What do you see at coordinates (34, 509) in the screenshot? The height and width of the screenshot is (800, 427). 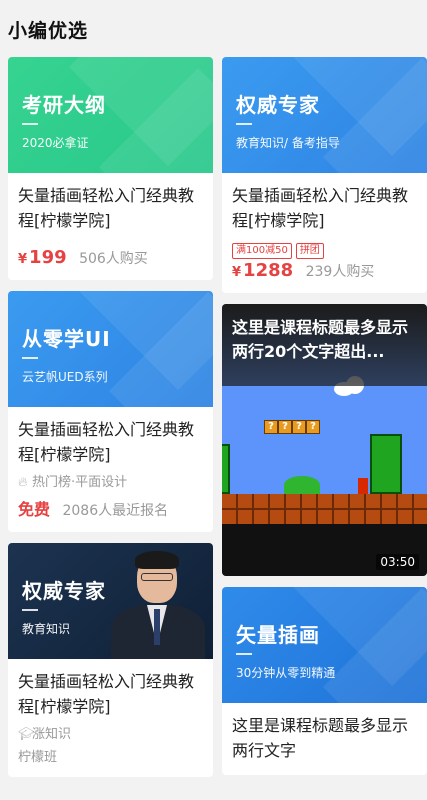 I see `free-label: 免费` at bounding box center [34, 509].